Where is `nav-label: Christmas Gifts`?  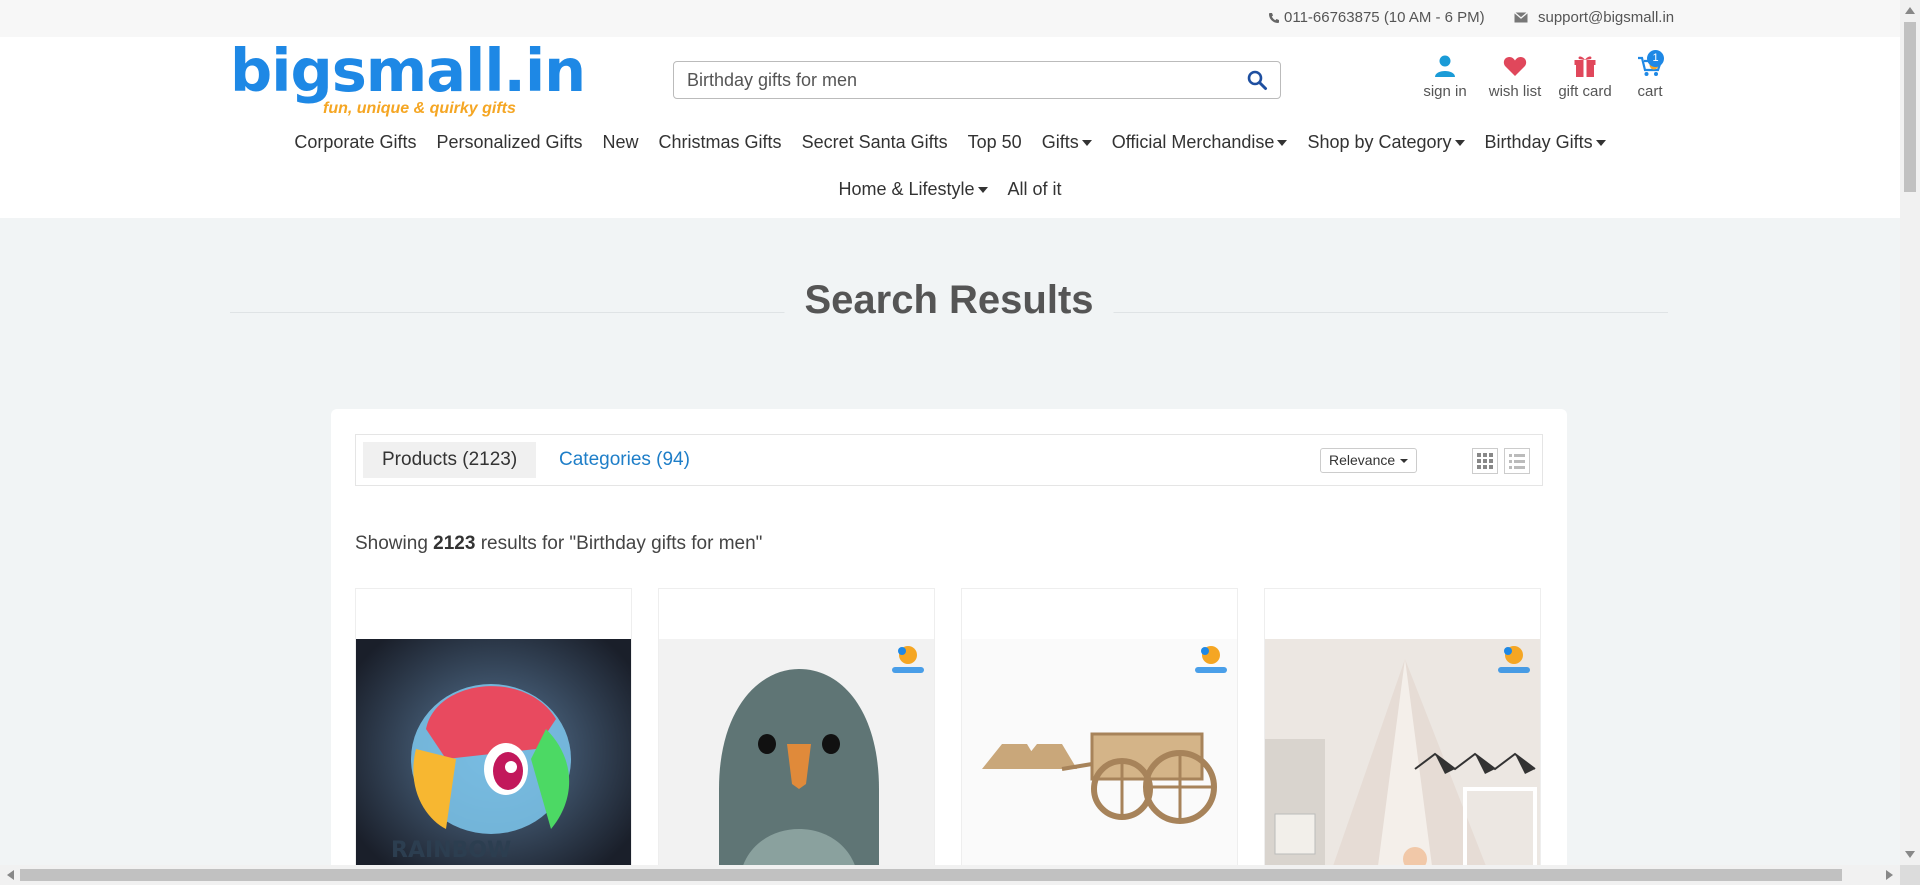
nav-label: Christmas Gifts is located at coordinates (720, 142).